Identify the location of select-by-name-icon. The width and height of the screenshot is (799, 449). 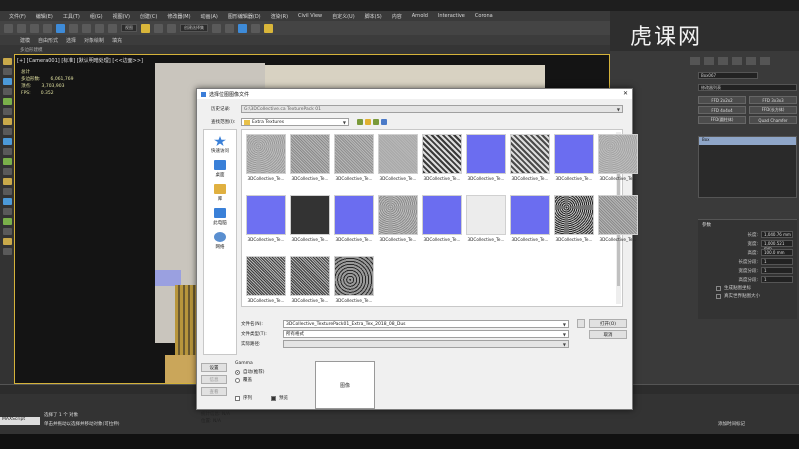
(73, 28).